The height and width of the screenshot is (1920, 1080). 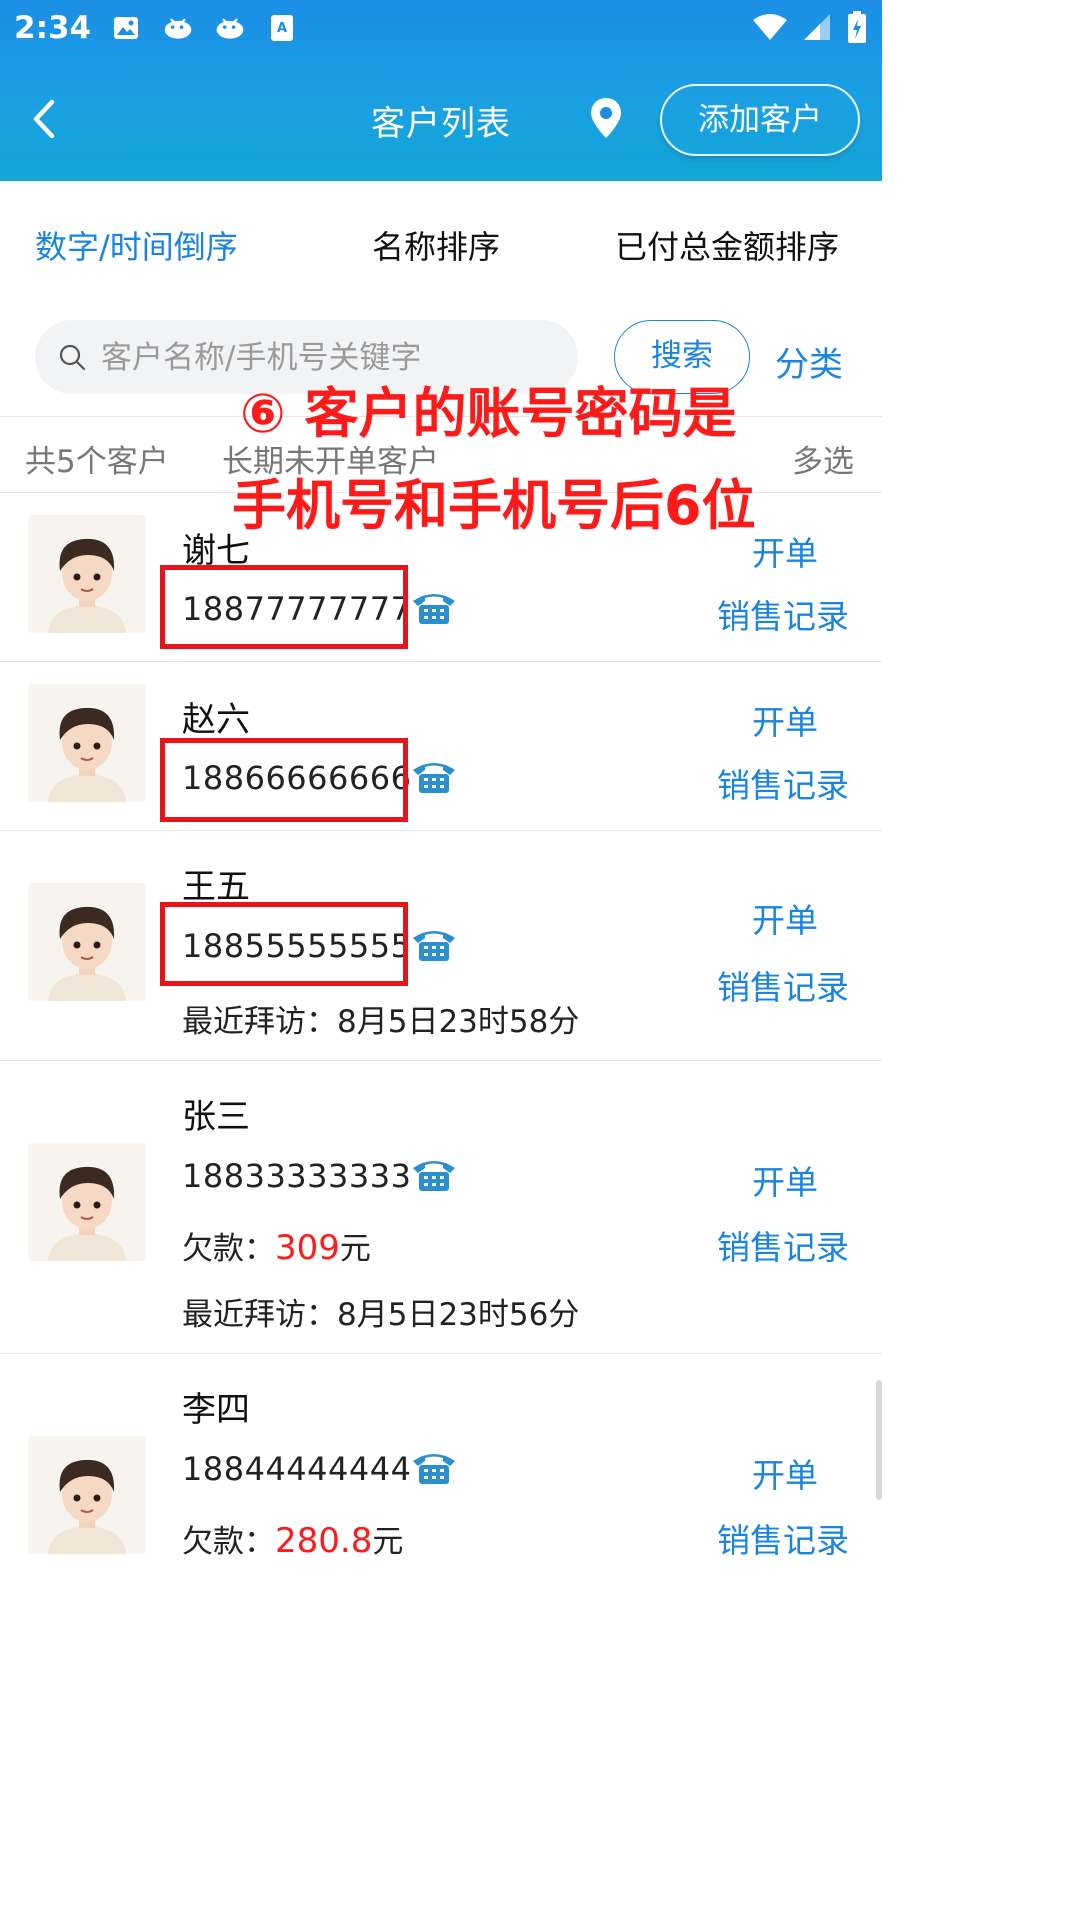 What do you see at coordinates (307, 1248) in the screenshot?
I see `debt-amount: 309` at bounding box center [307, 1248].